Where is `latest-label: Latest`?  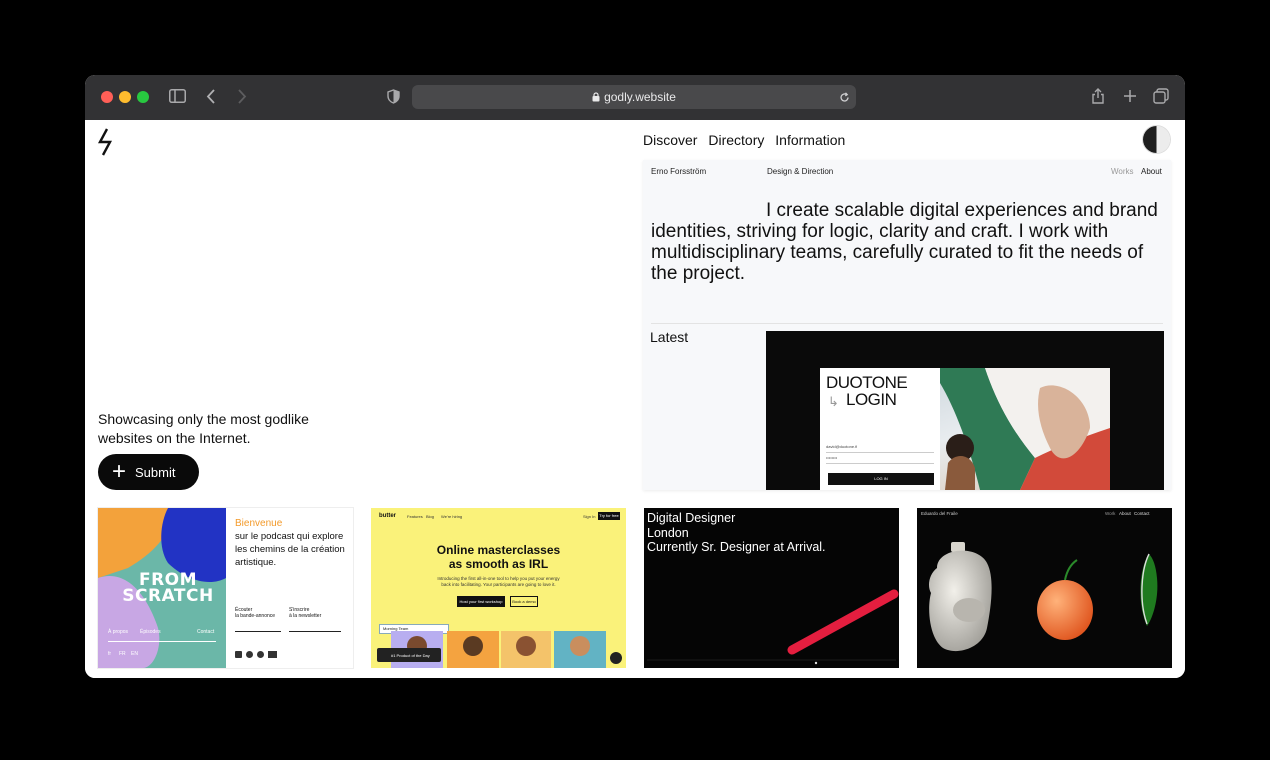
latest-label: Latest is located at coordinates (669, 337).